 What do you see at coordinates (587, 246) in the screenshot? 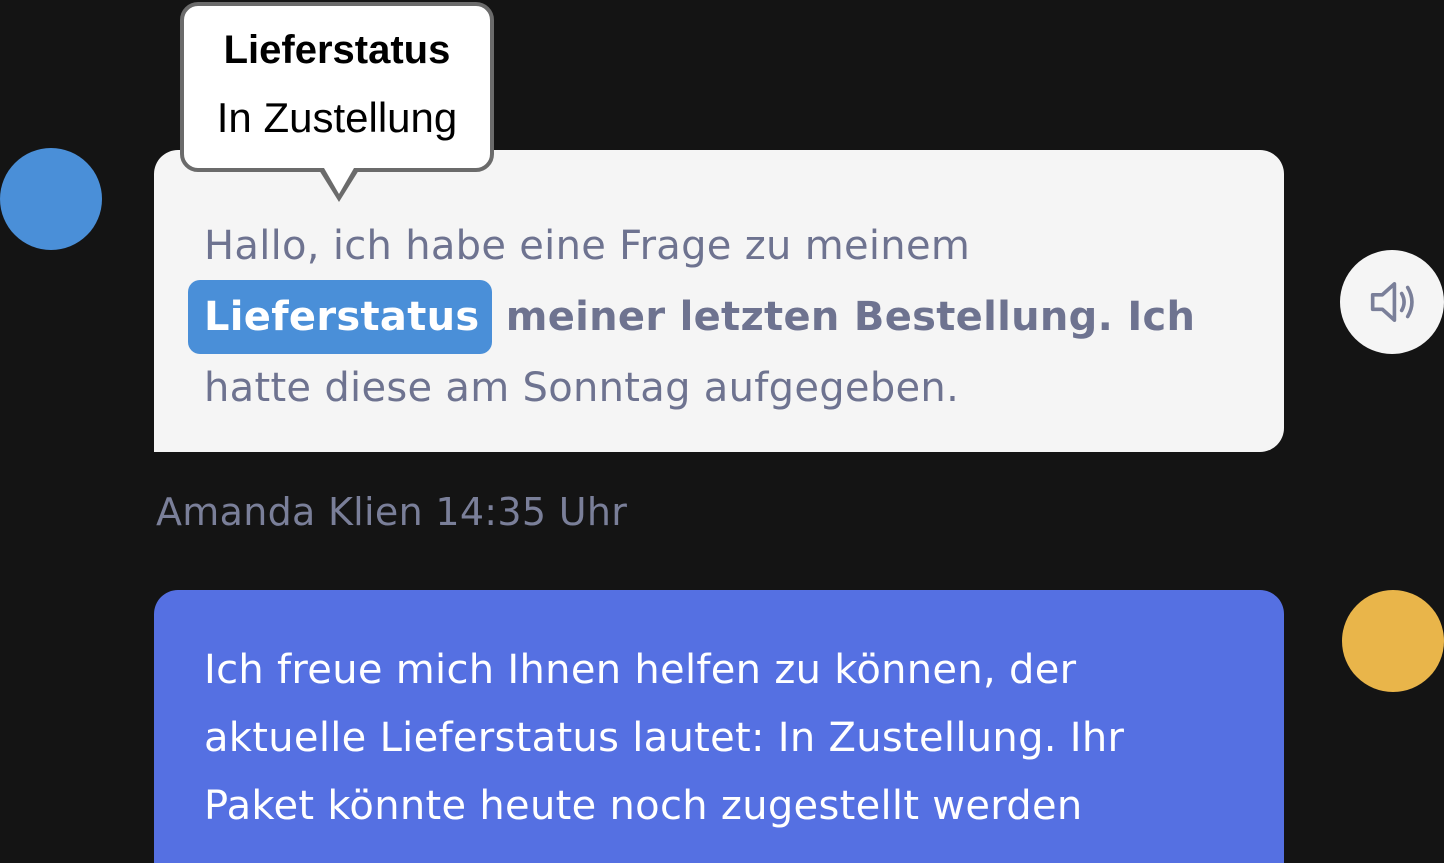
I see `user-message-line-1: Hallo, ich habe eine Frage zu meinem` at bounding box center [587, 246].